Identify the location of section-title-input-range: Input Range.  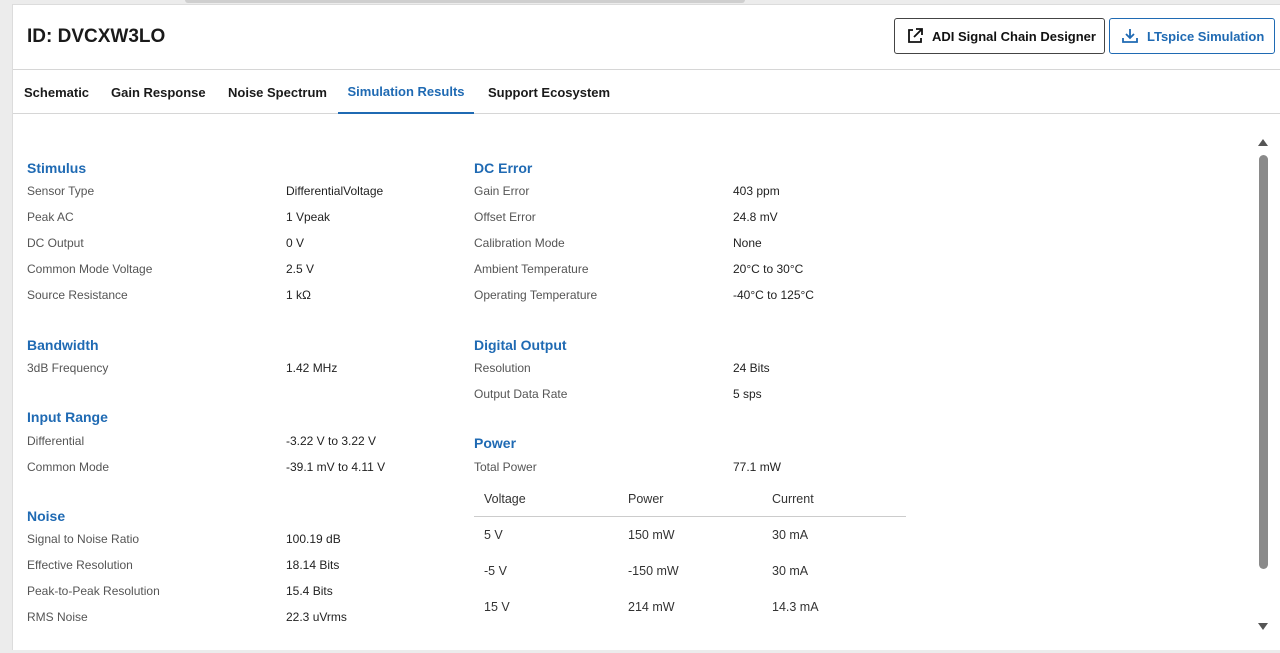
(67, 417).